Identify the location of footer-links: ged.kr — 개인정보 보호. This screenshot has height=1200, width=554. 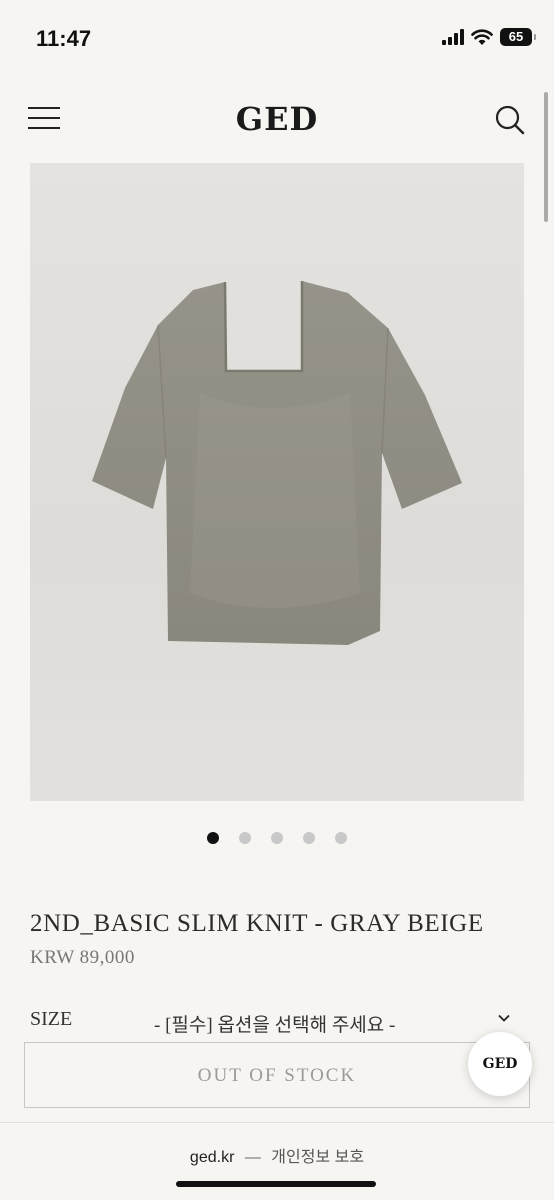
(277, 1155).